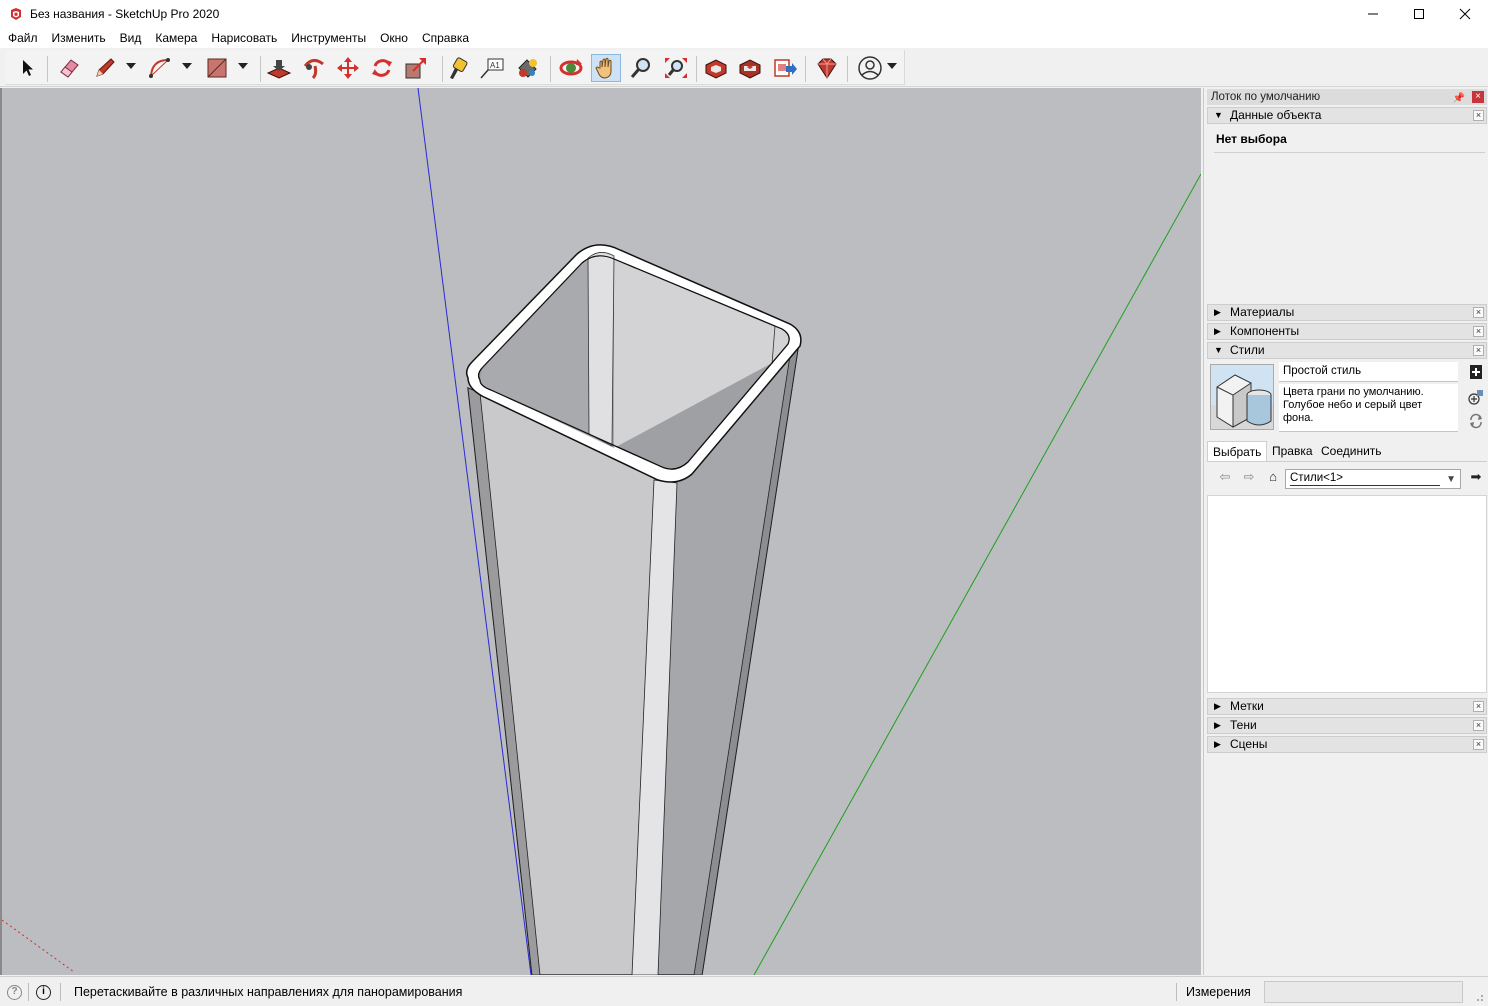 Image resolution: width=1488 pixels, height=1006 pixels. I want to click on close-icon, so click(1465, 14).